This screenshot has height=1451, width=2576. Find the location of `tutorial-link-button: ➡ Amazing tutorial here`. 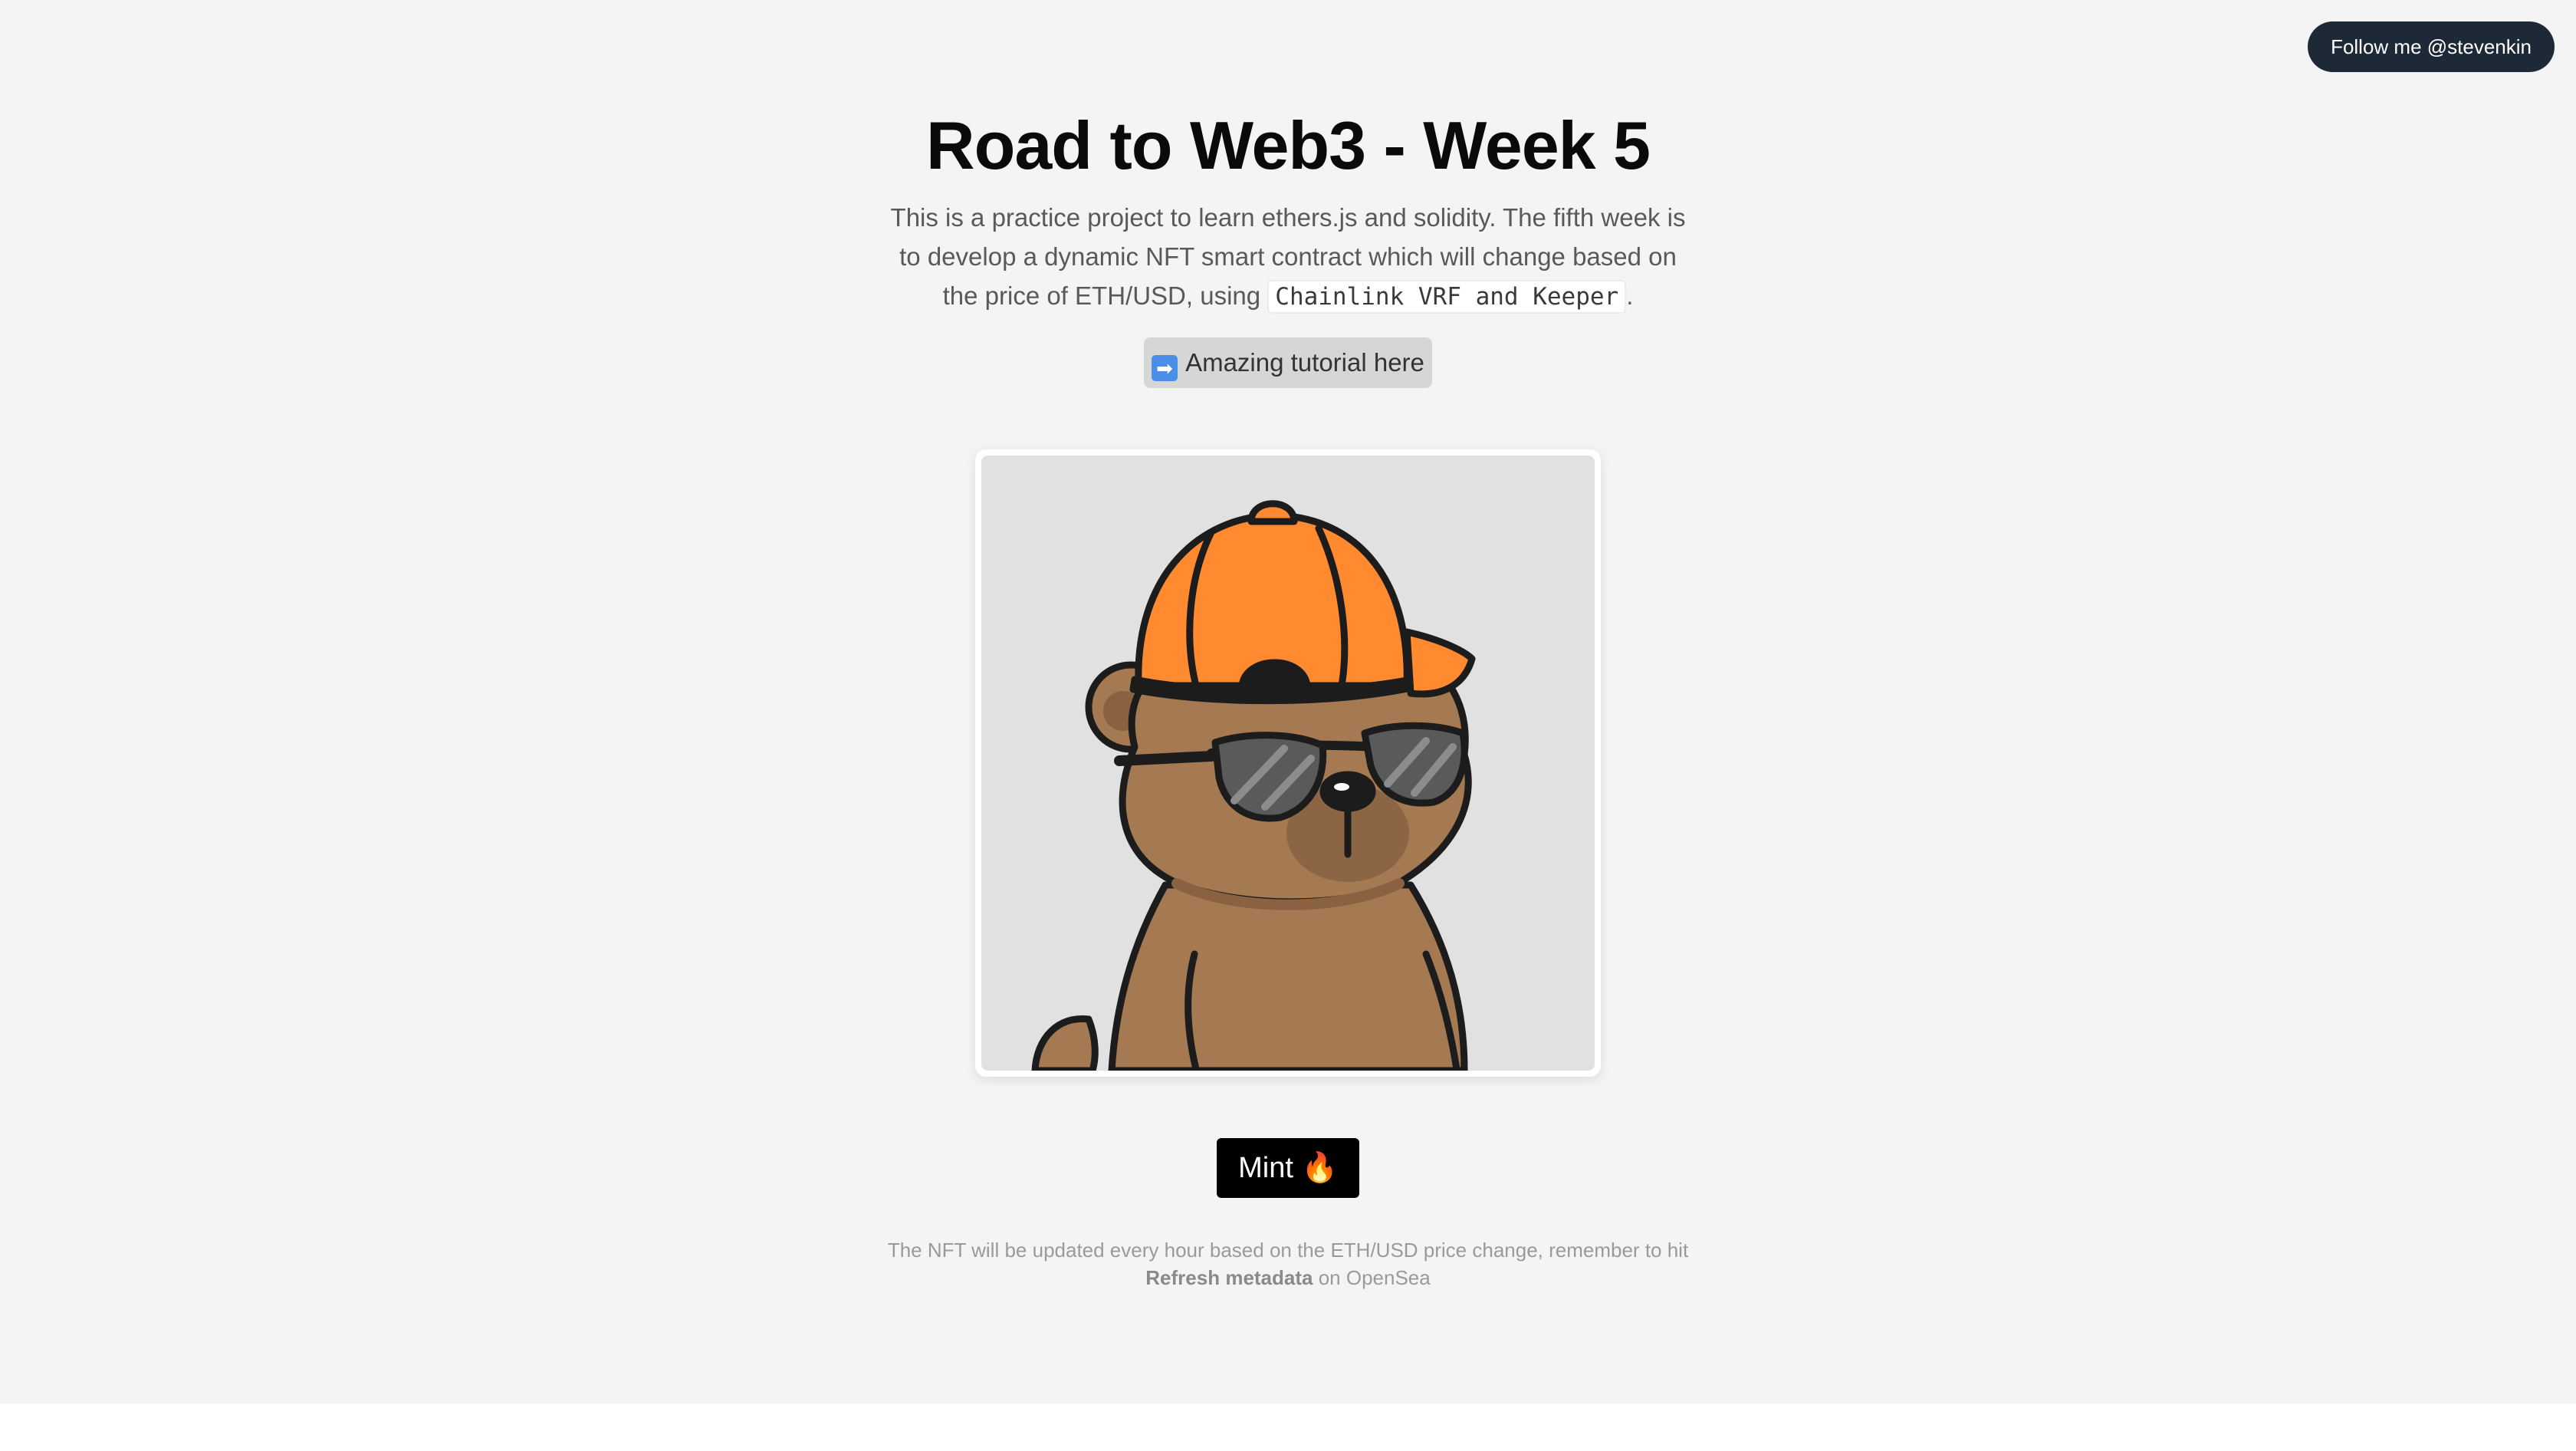

tutorial-link-button: ➡ Amazing tutorial here is located at coordinates (1288, 362).